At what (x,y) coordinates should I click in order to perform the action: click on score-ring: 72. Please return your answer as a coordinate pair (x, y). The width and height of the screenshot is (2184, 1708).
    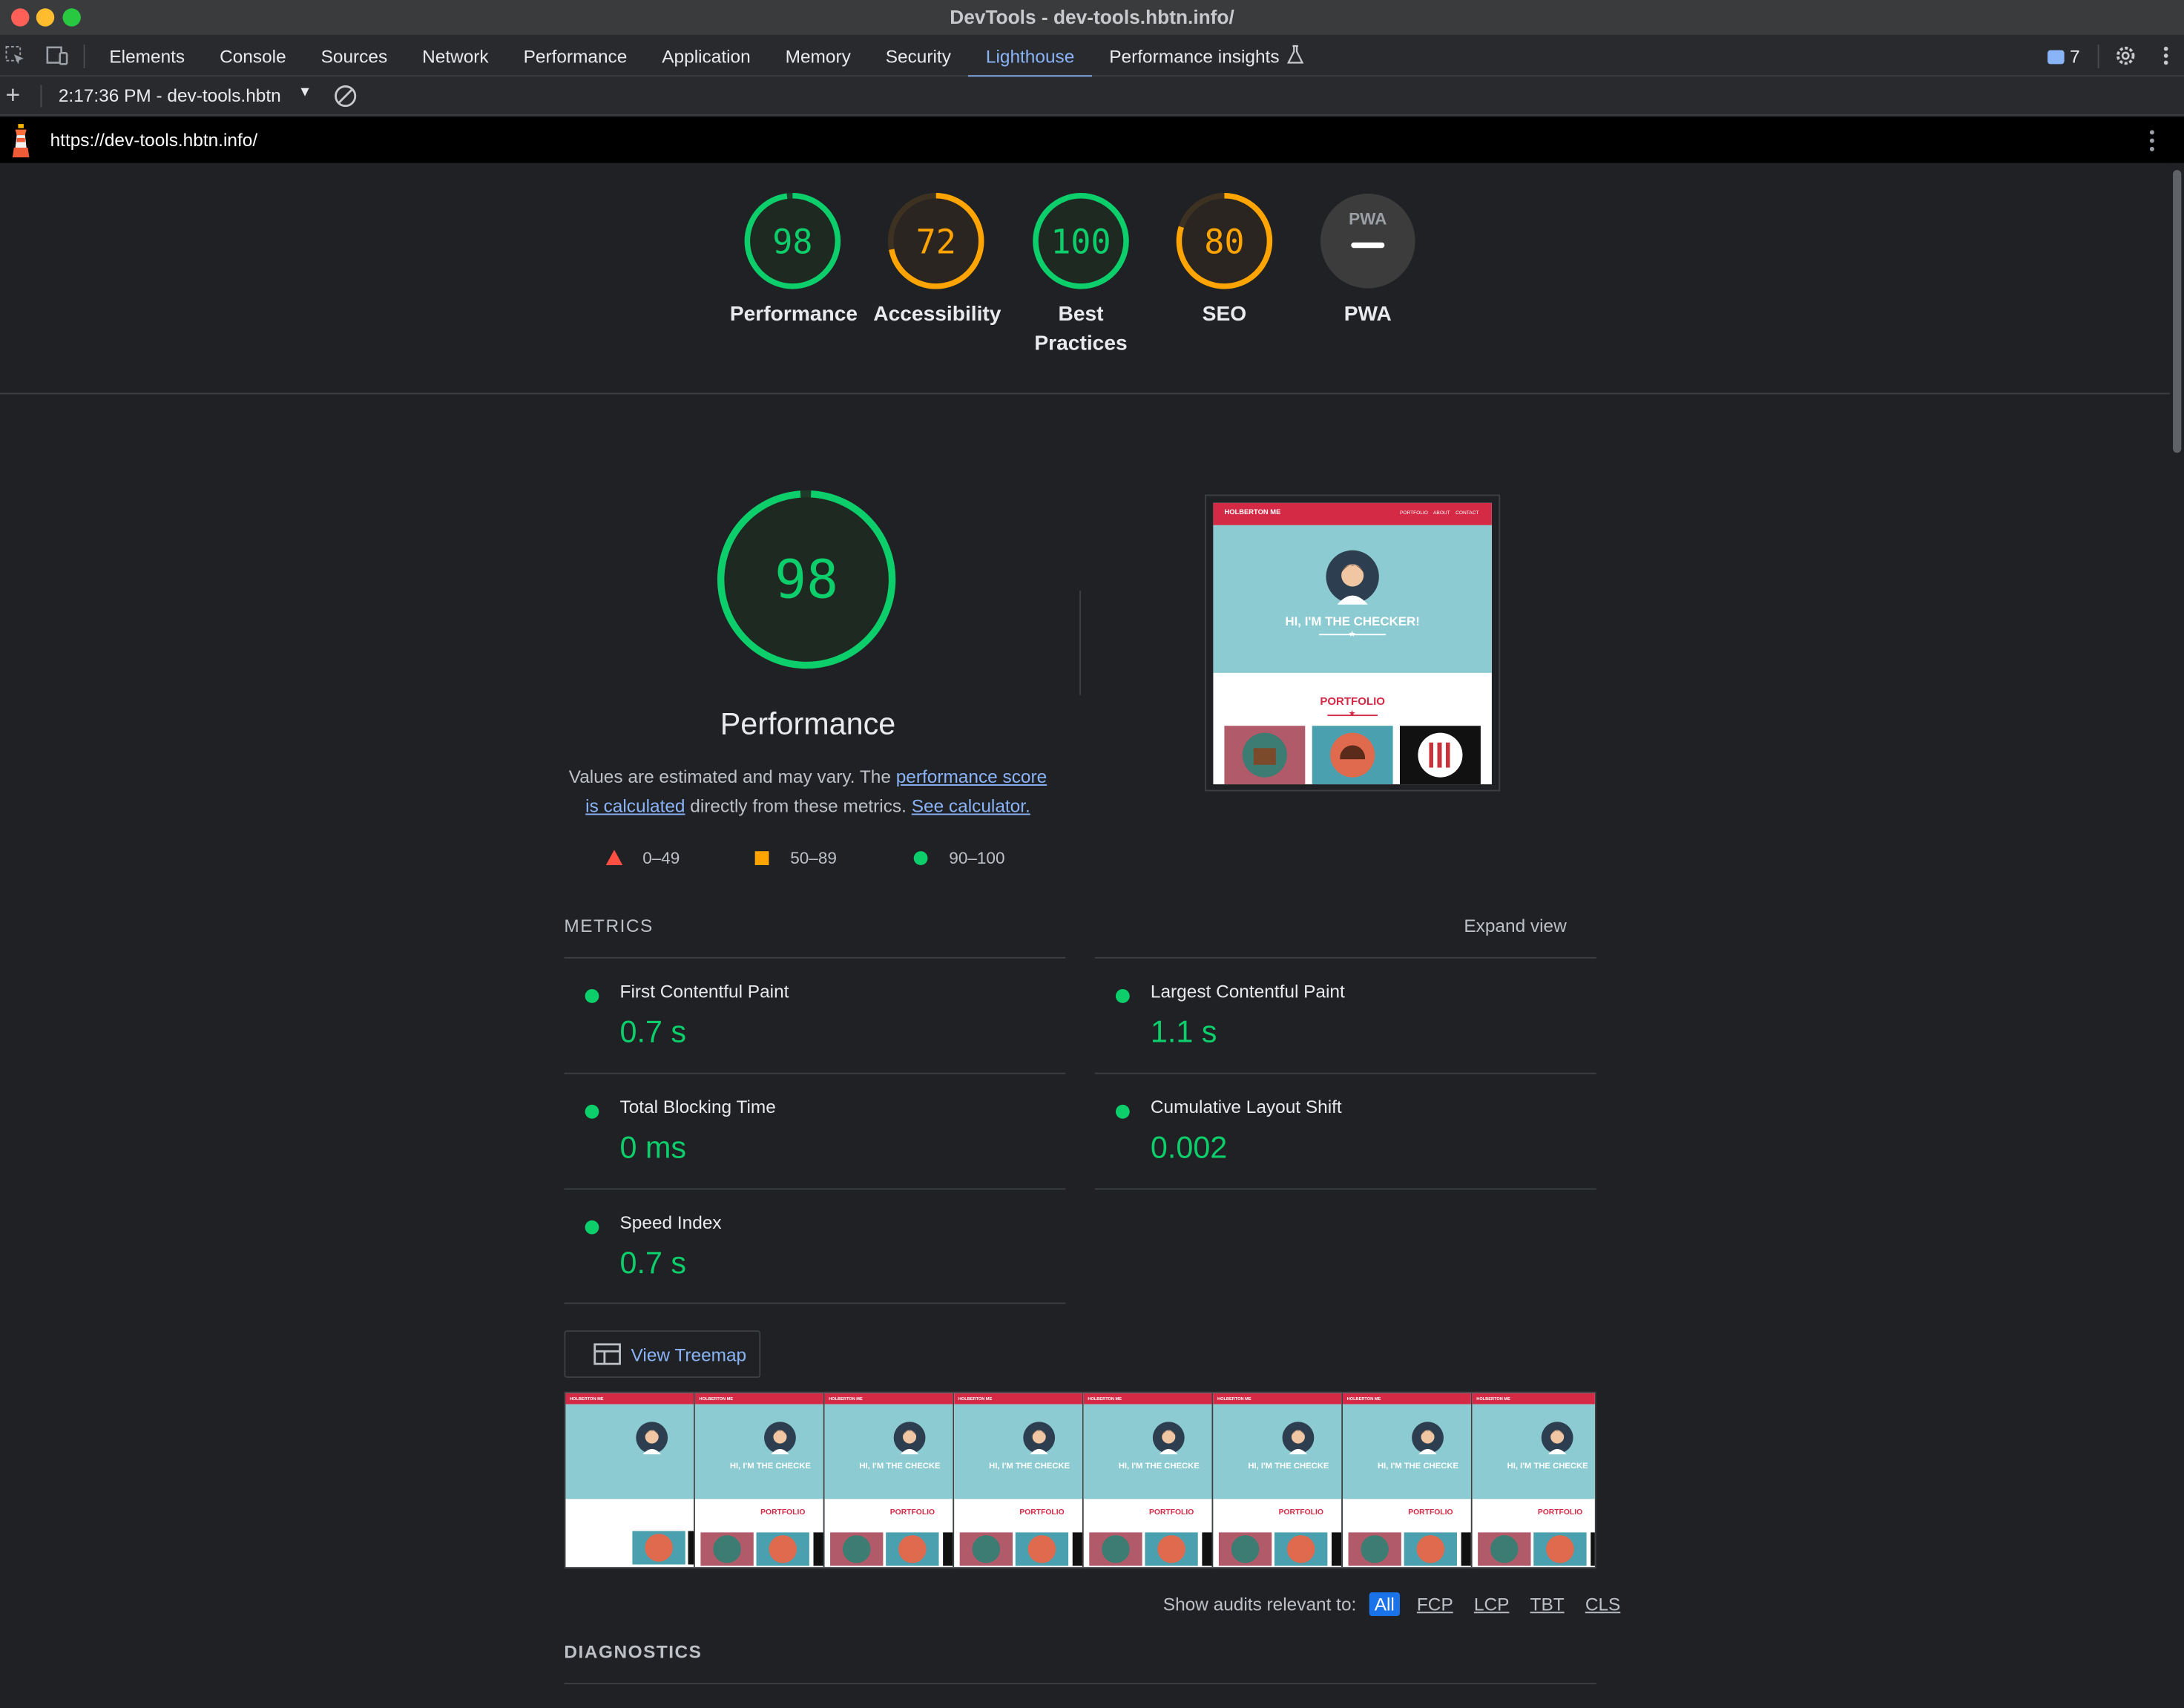
    Looking at the image, I should click on (936, 241).